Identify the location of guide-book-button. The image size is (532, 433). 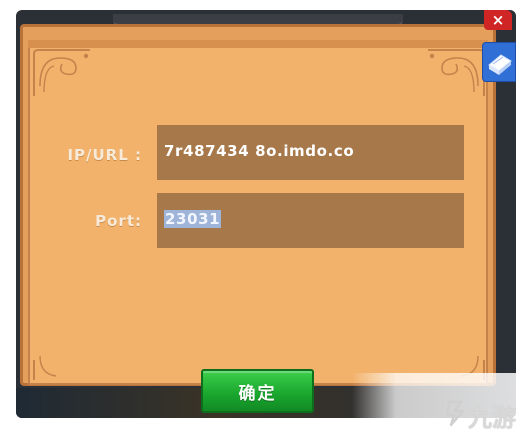
(499, 62).